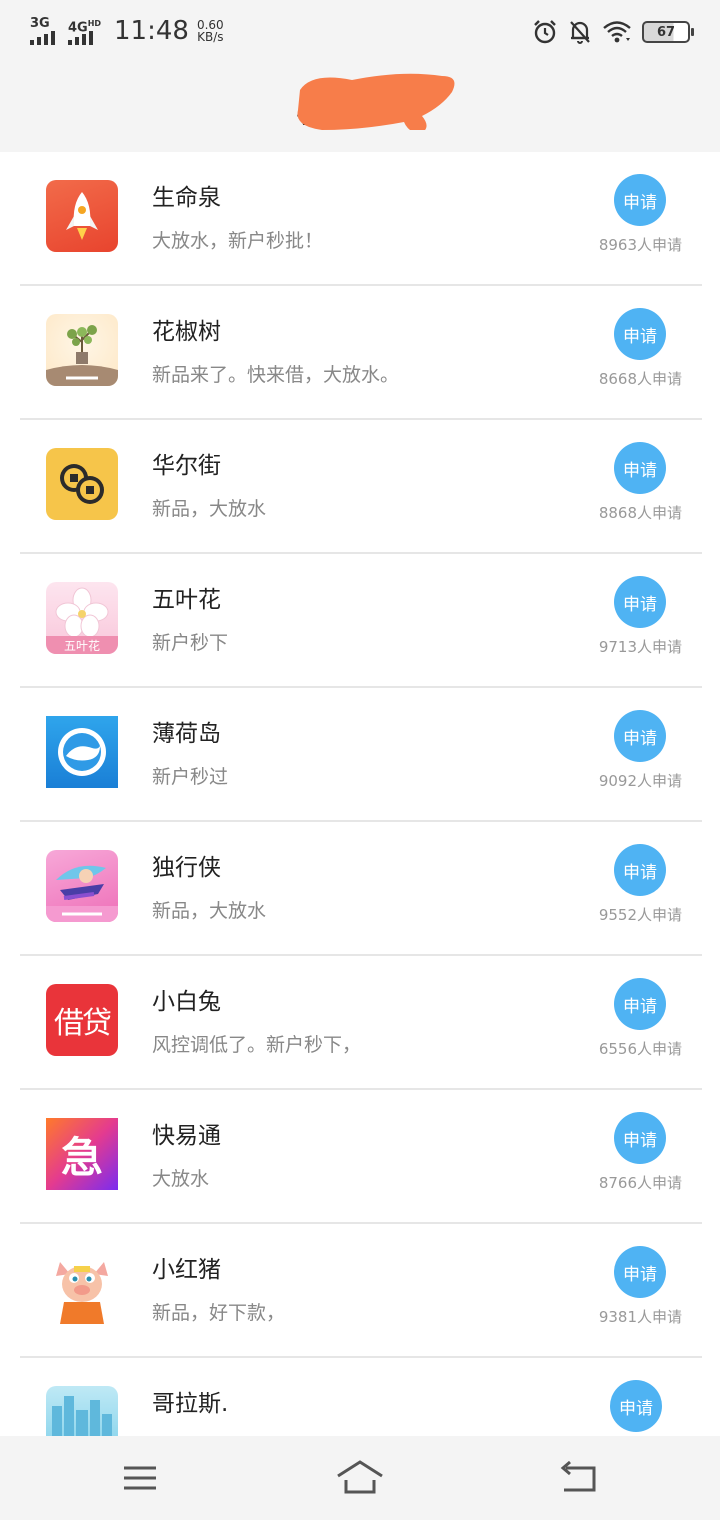 The height and width of the screenshot is (1520, 720). I want to click on product-name: 五叶花, so click(186, 600).